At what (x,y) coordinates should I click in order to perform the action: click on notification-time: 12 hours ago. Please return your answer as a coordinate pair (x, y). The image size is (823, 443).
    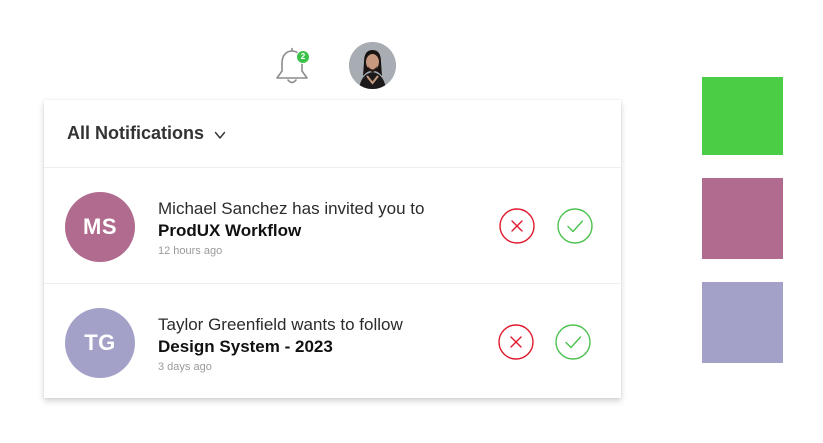
    Looking at the image, I should click on (190, 251).